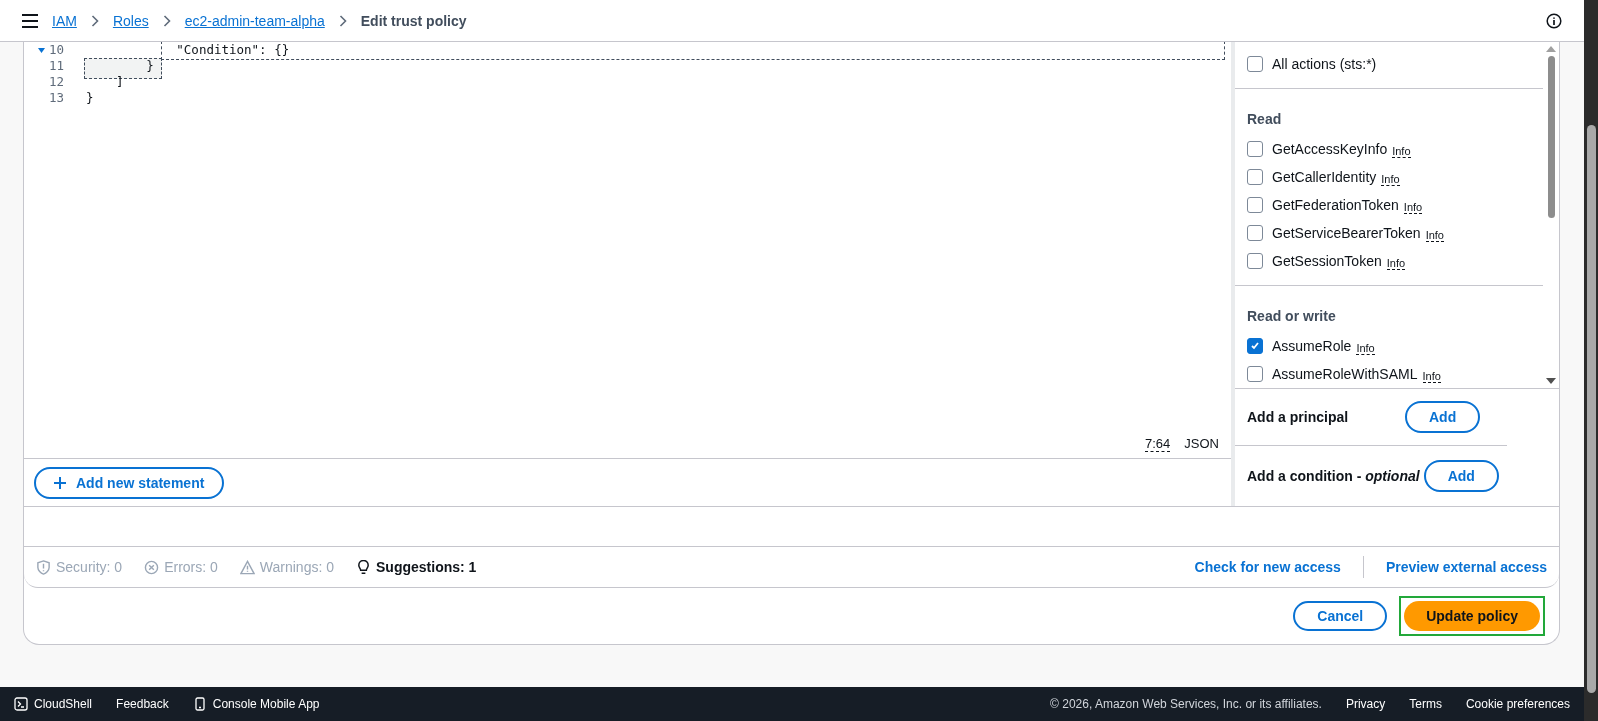 The height and width of the screenshot is (721, 1598). I want to click on code-line: ], so click(120, 81).